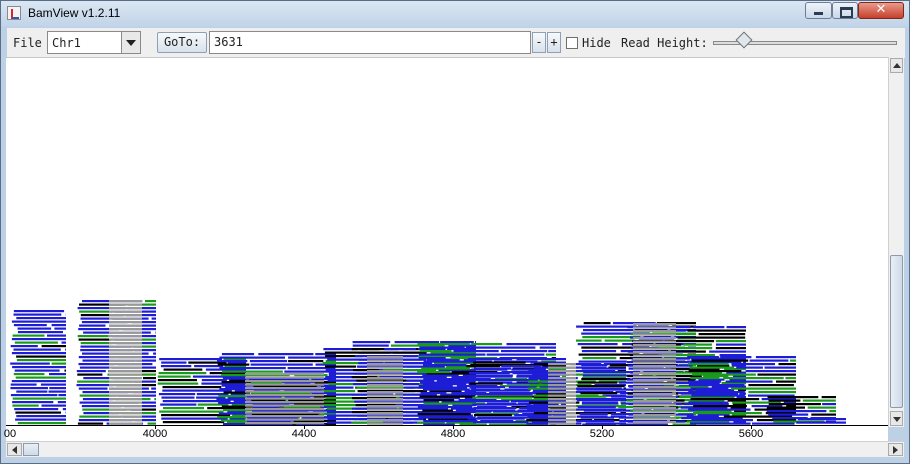  Describe the element at coordinates (896, 418) in the screenshot. I see `scroll-down-icon` at that location.